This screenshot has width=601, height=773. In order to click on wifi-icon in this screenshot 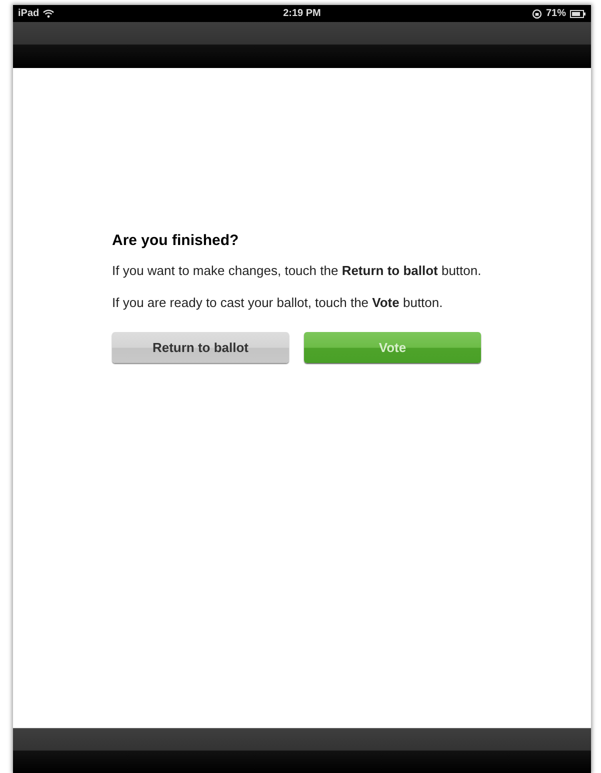, I will do `click(48, 13)`.